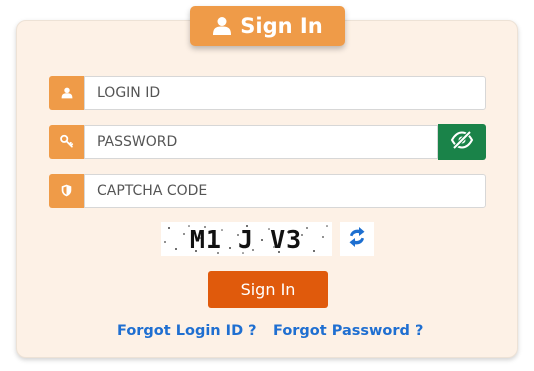  I want to click on password-addon, so click(66, 142).